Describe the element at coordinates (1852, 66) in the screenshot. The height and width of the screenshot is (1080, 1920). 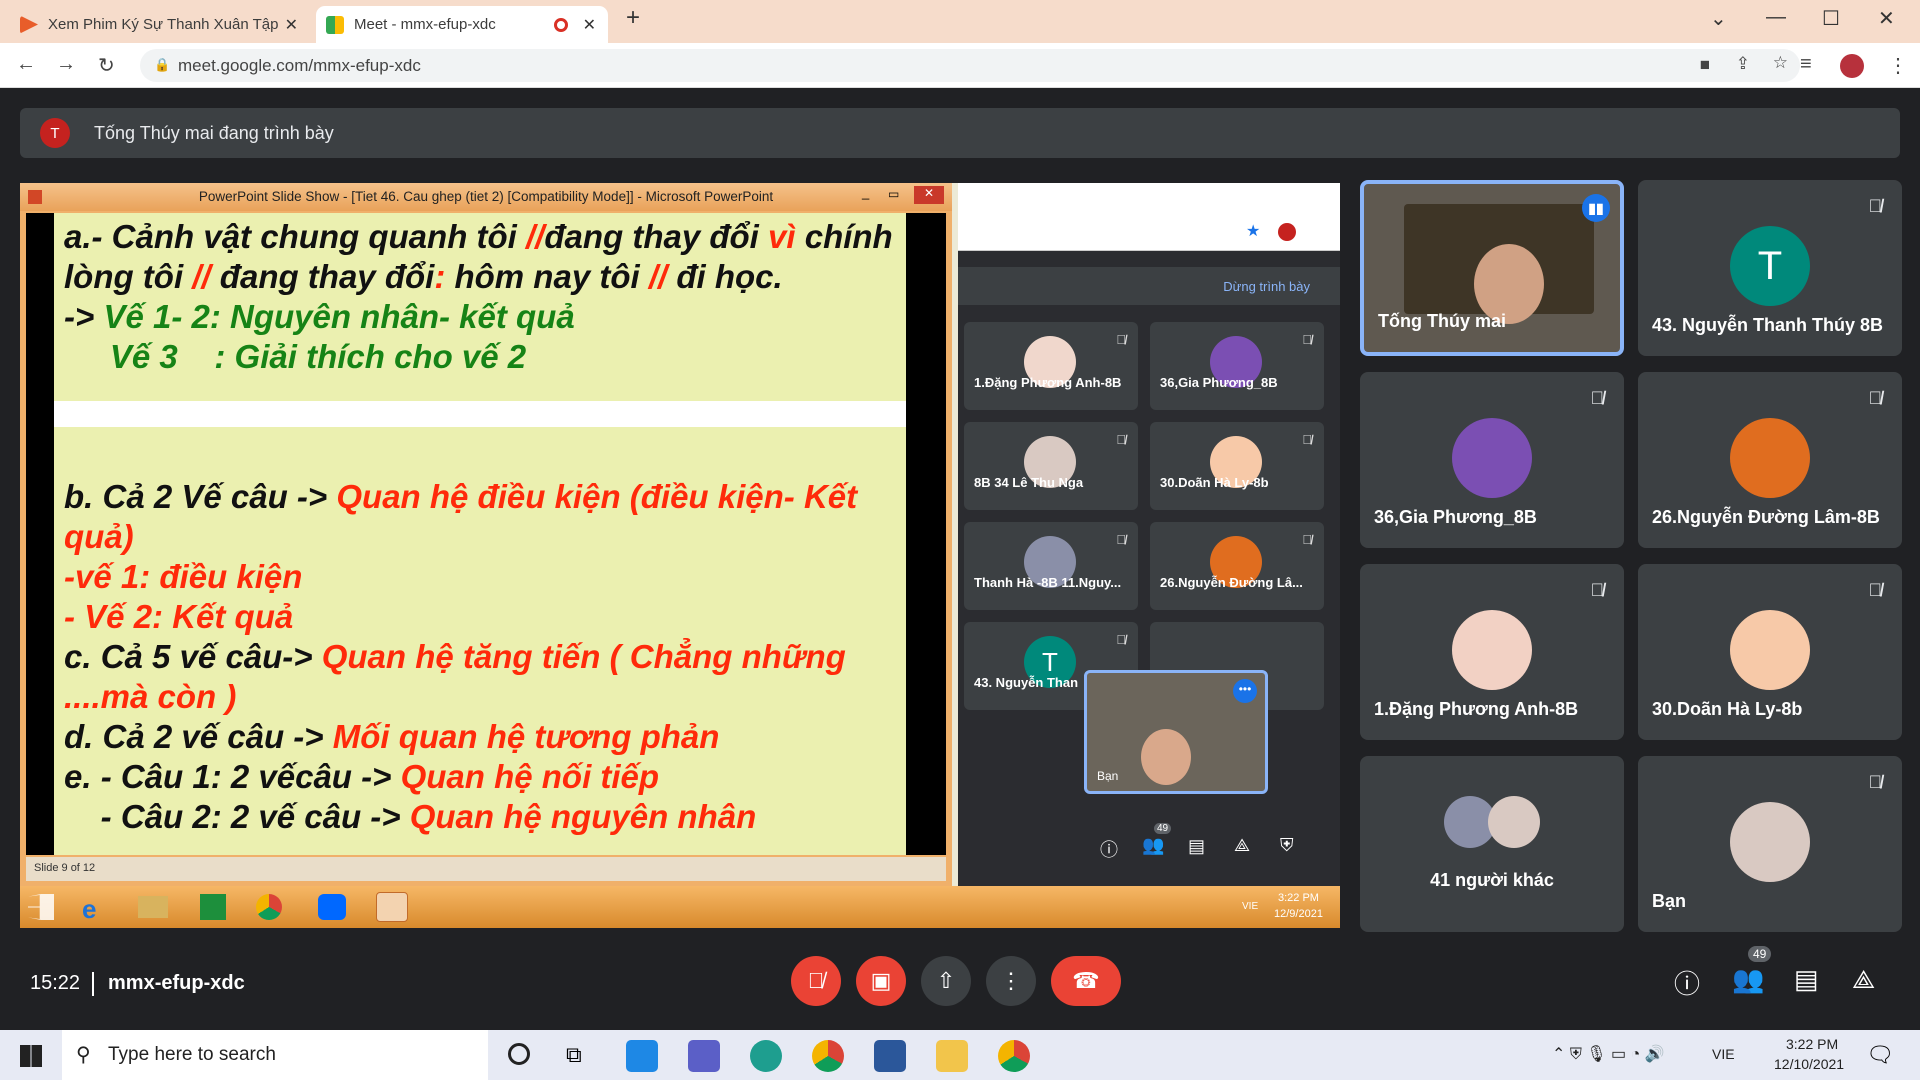
I see `profile-avatar` at that location.